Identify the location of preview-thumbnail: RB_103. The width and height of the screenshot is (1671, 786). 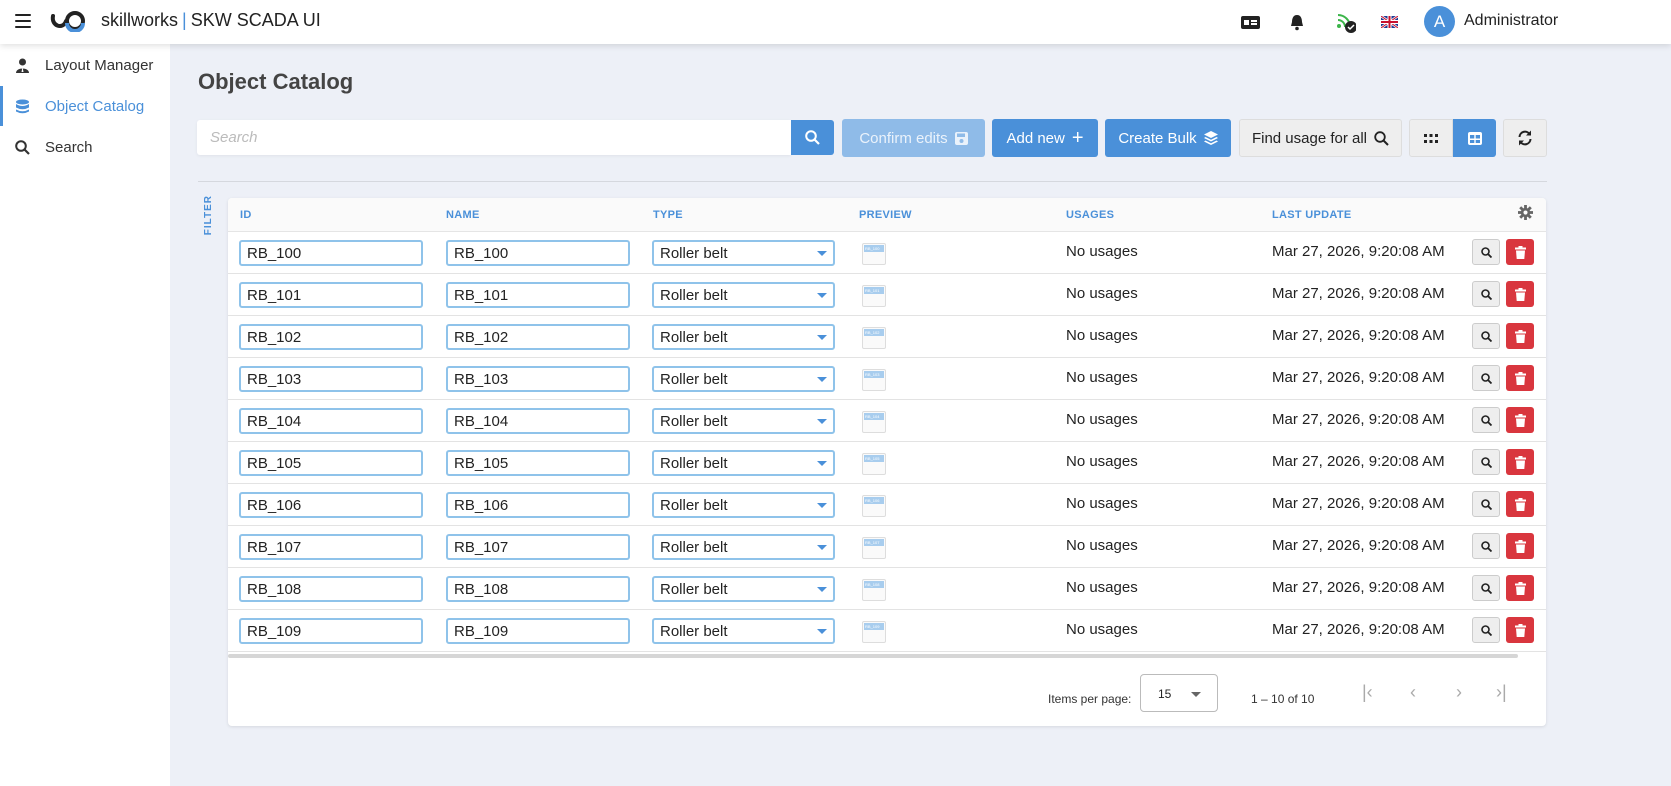
(874, 380).